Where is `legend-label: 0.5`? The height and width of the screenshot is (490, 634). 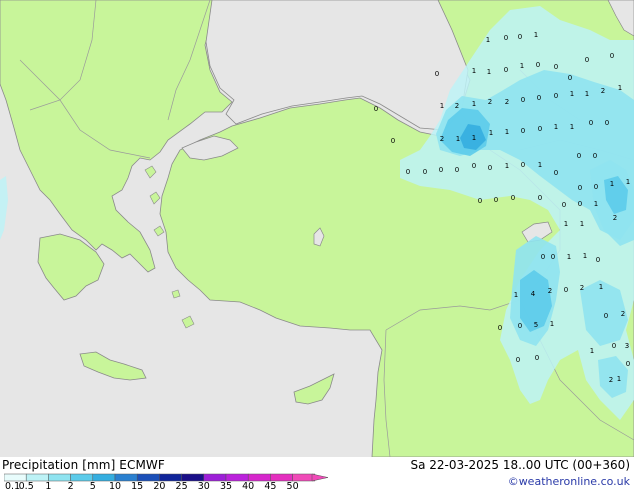 legend-label: 0.5 is located at coordinates (26, 485).